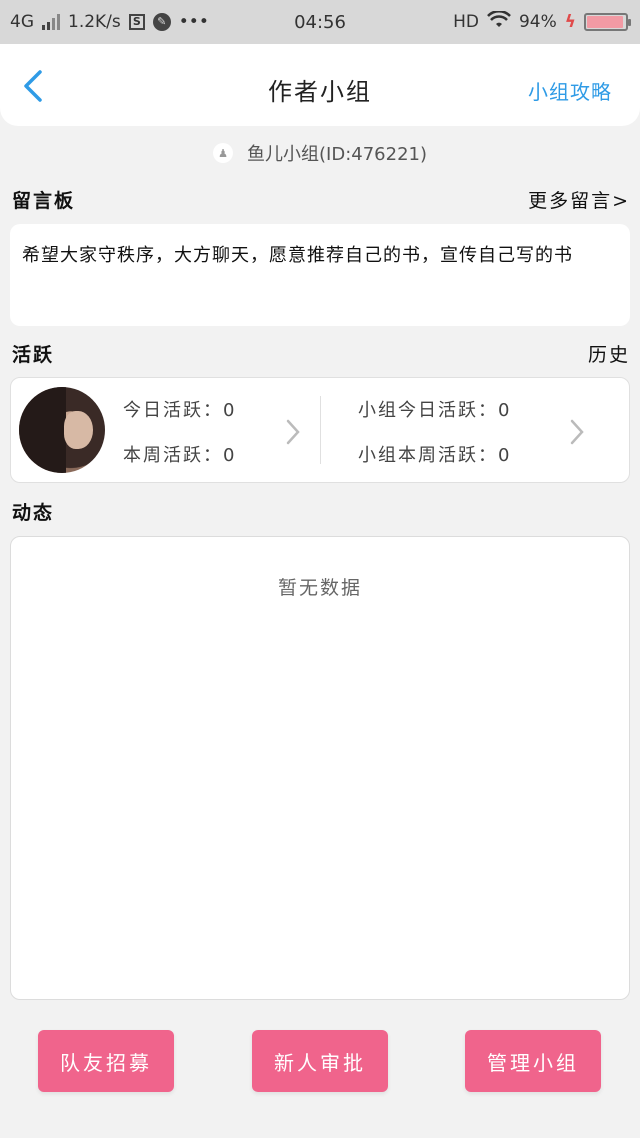  I want to click on battery-icon, so click(607, 22).